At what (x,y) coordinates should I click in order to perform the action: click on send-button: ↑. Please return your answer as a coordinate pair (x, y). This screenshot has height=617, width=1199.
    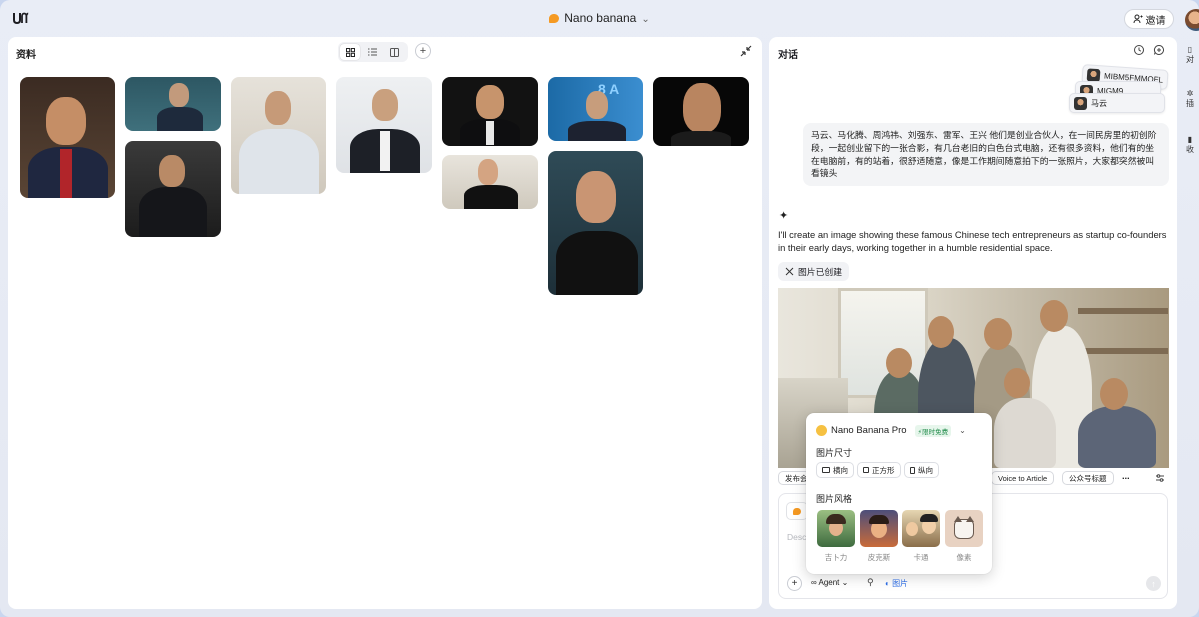
    Looking at the image, I should click on (1153, 583).